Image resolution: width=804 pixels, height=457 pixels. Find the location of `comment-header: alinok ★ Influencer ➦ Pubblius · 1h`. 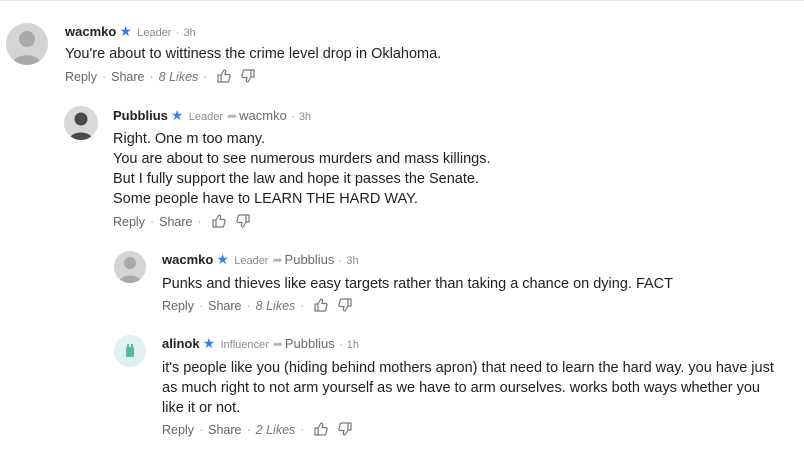

comment-header: alinok ★ Influencer ➦ Pubblius · 1h is located at coordinates (260, 344).